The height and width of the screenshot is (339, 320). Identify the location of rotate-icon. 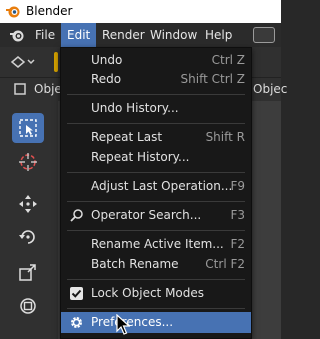
(27, 237).